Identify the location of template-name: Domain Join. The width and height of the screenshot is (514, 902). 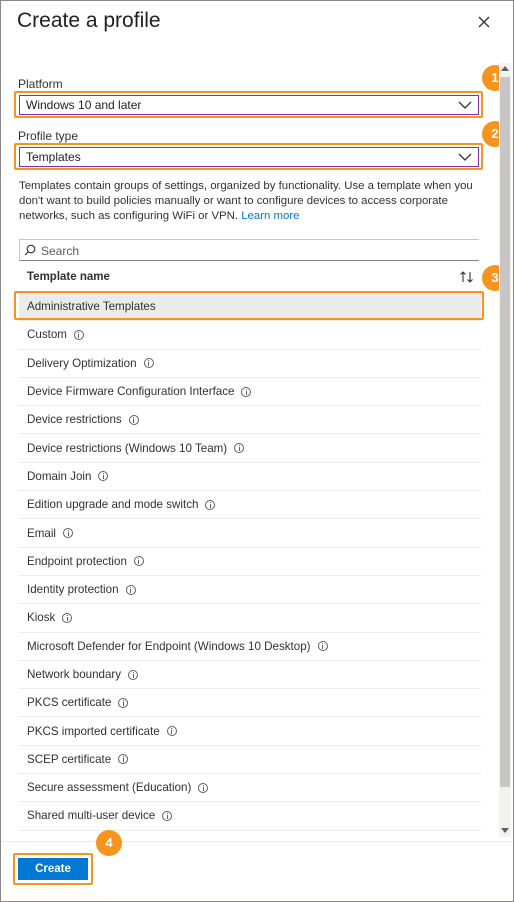
(59, 476).